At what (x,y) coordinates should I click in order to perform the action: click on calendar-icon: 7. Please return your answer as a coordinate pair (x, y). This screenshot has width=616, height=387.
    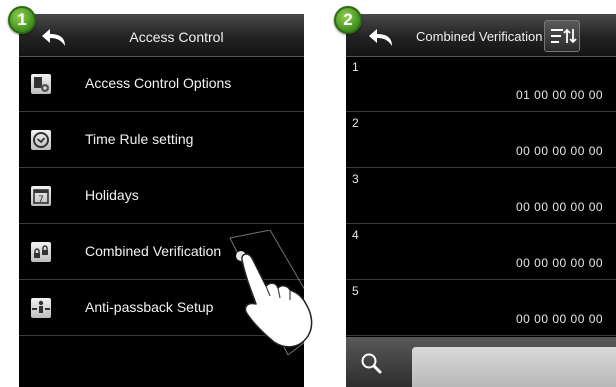
    Looking at the image, I should click on (41, 196).